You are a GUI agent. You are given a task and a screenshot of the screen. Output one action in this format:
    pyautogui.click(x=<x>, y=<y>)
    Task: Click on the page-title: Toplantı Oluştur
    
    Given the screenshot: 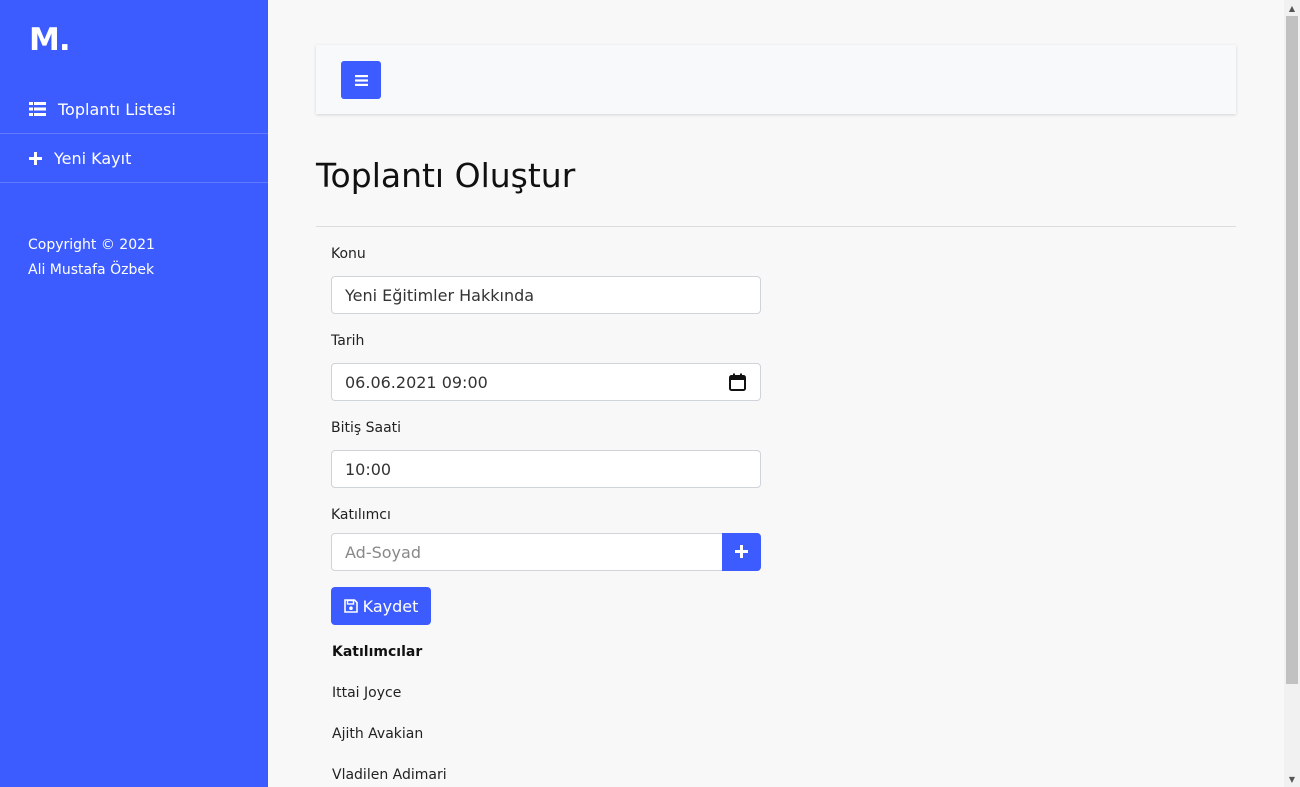 What is the action you would take?
    pyautogui.click(x=446, y=175)
    